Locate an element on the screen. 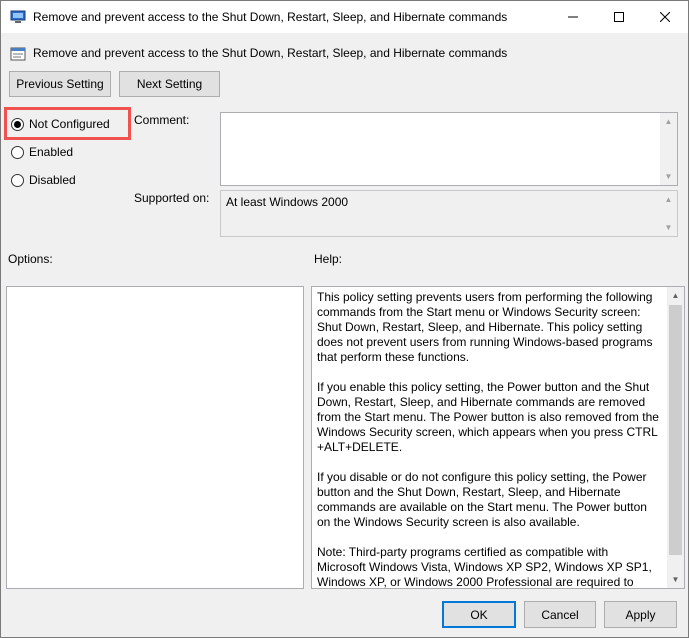 The image size is (689, 638). next-setting-button: Next Setting is located at coordinates (169, 84).